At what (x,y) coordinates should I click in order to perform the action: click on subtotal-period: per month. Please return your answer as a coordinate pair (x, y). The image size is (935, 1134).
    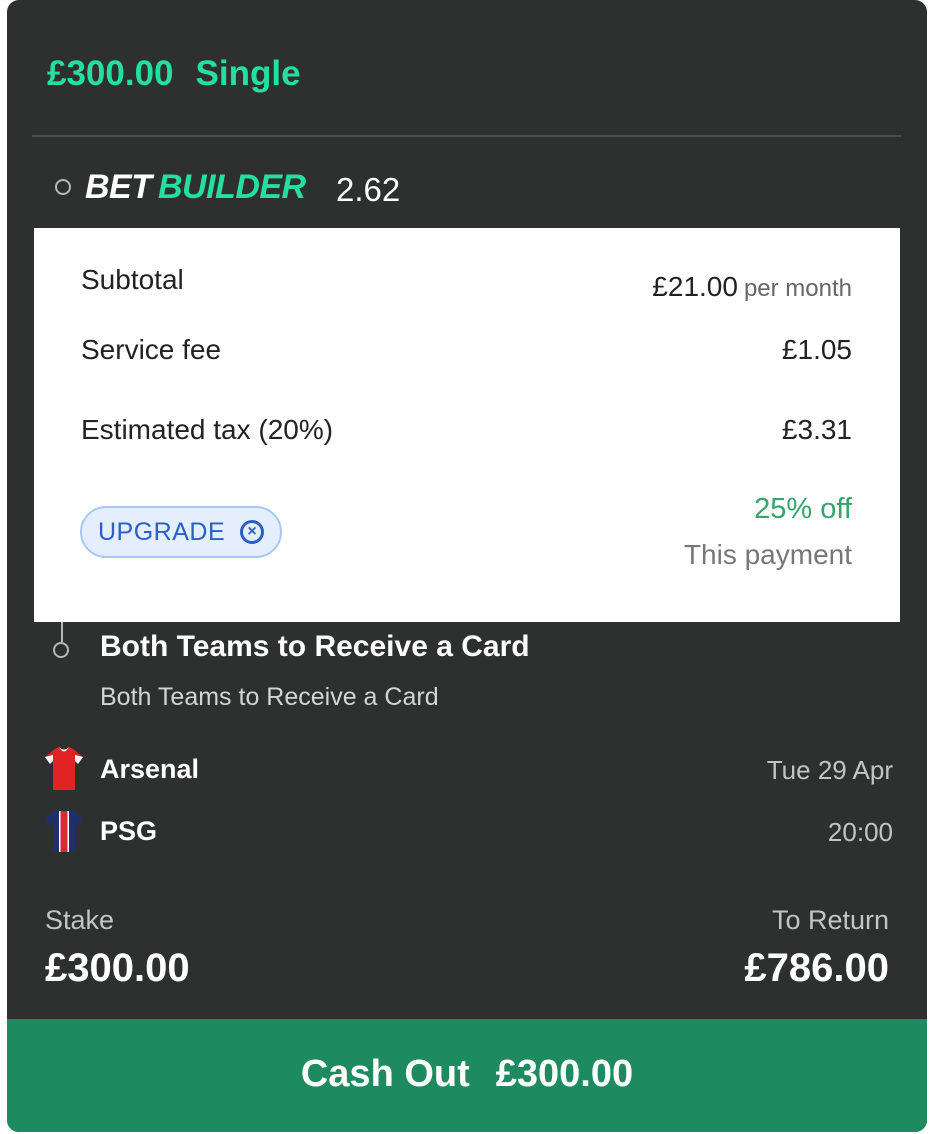
    Looking at the image, I should click on (797, 288).